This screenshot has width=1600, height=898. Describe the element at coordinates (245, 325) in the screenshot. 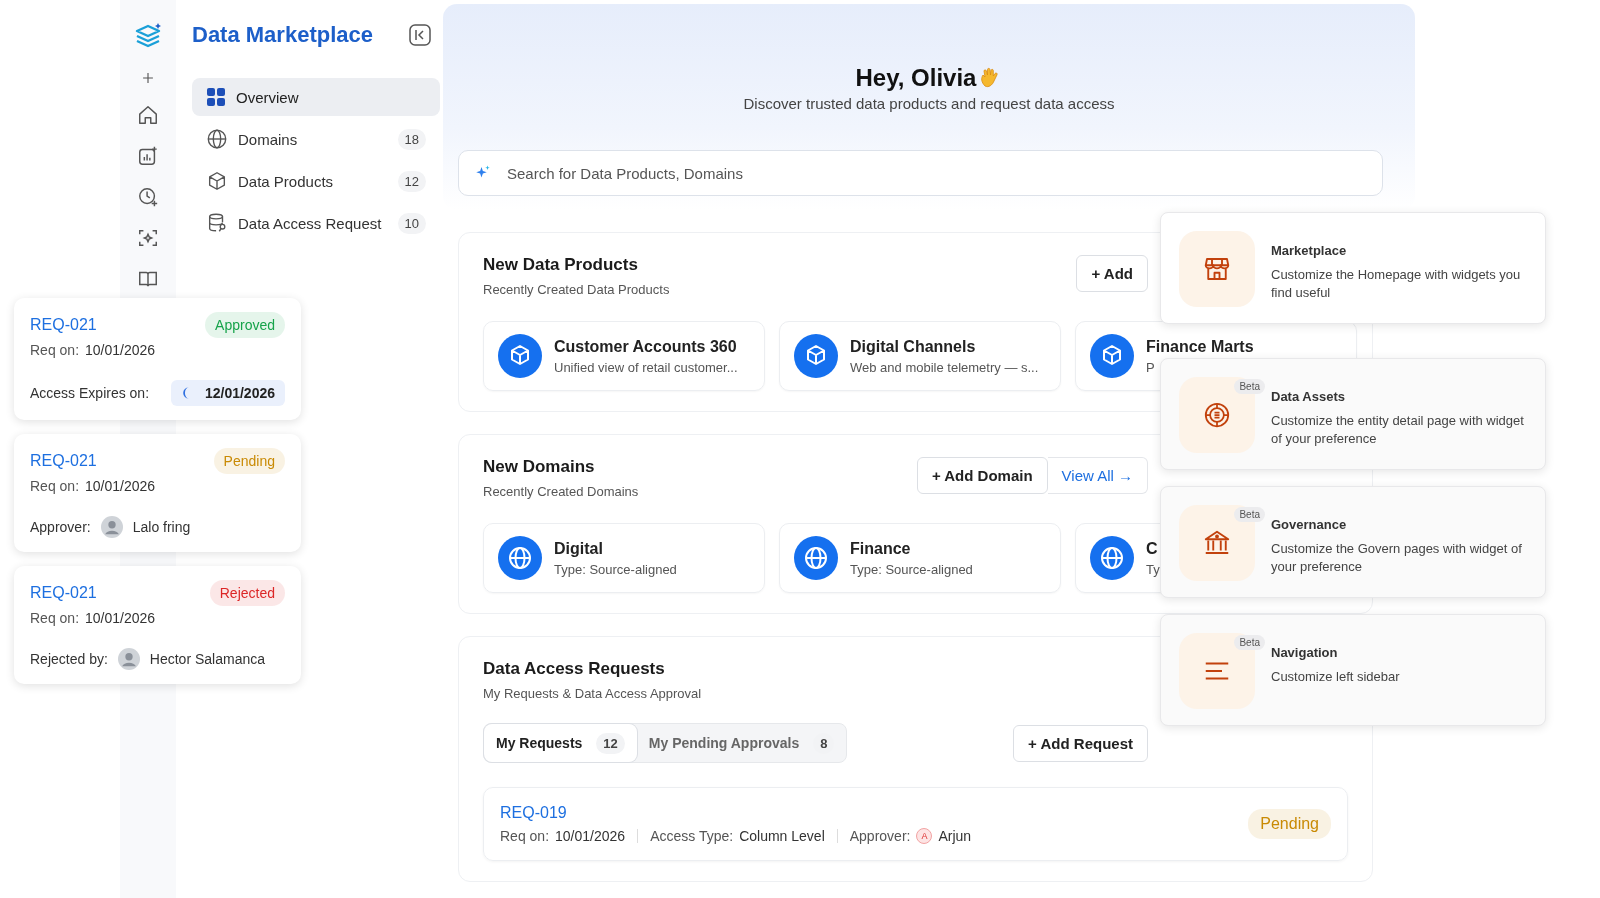

I see `status-badge: Approved` at that location.